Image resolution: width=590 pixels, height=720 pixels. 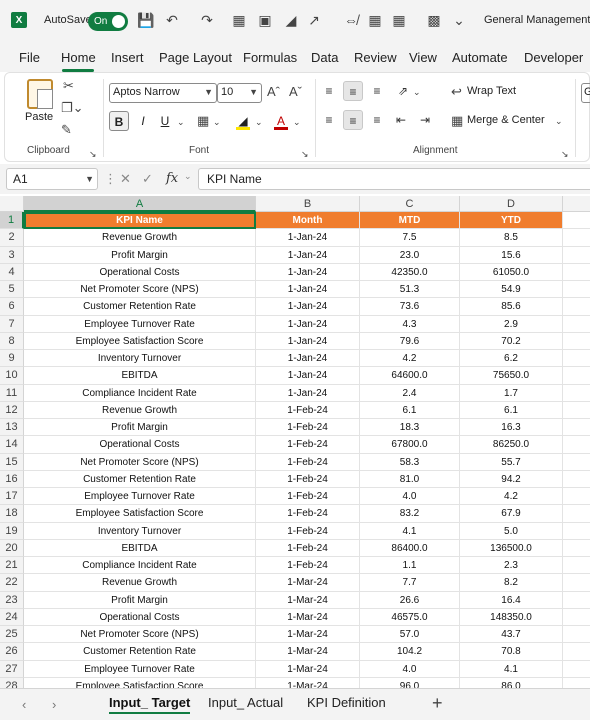 I want to click on paste-button-label: Paste, so click(x=39, y=117).